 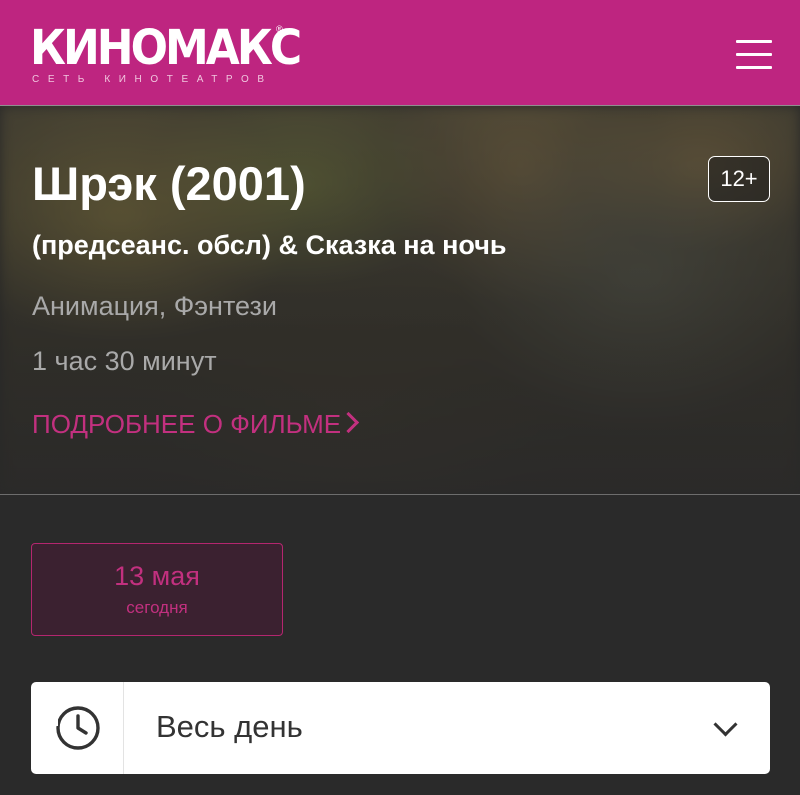 I want to click on date-chip-caption: сегодня, so click(x=157, y=607).